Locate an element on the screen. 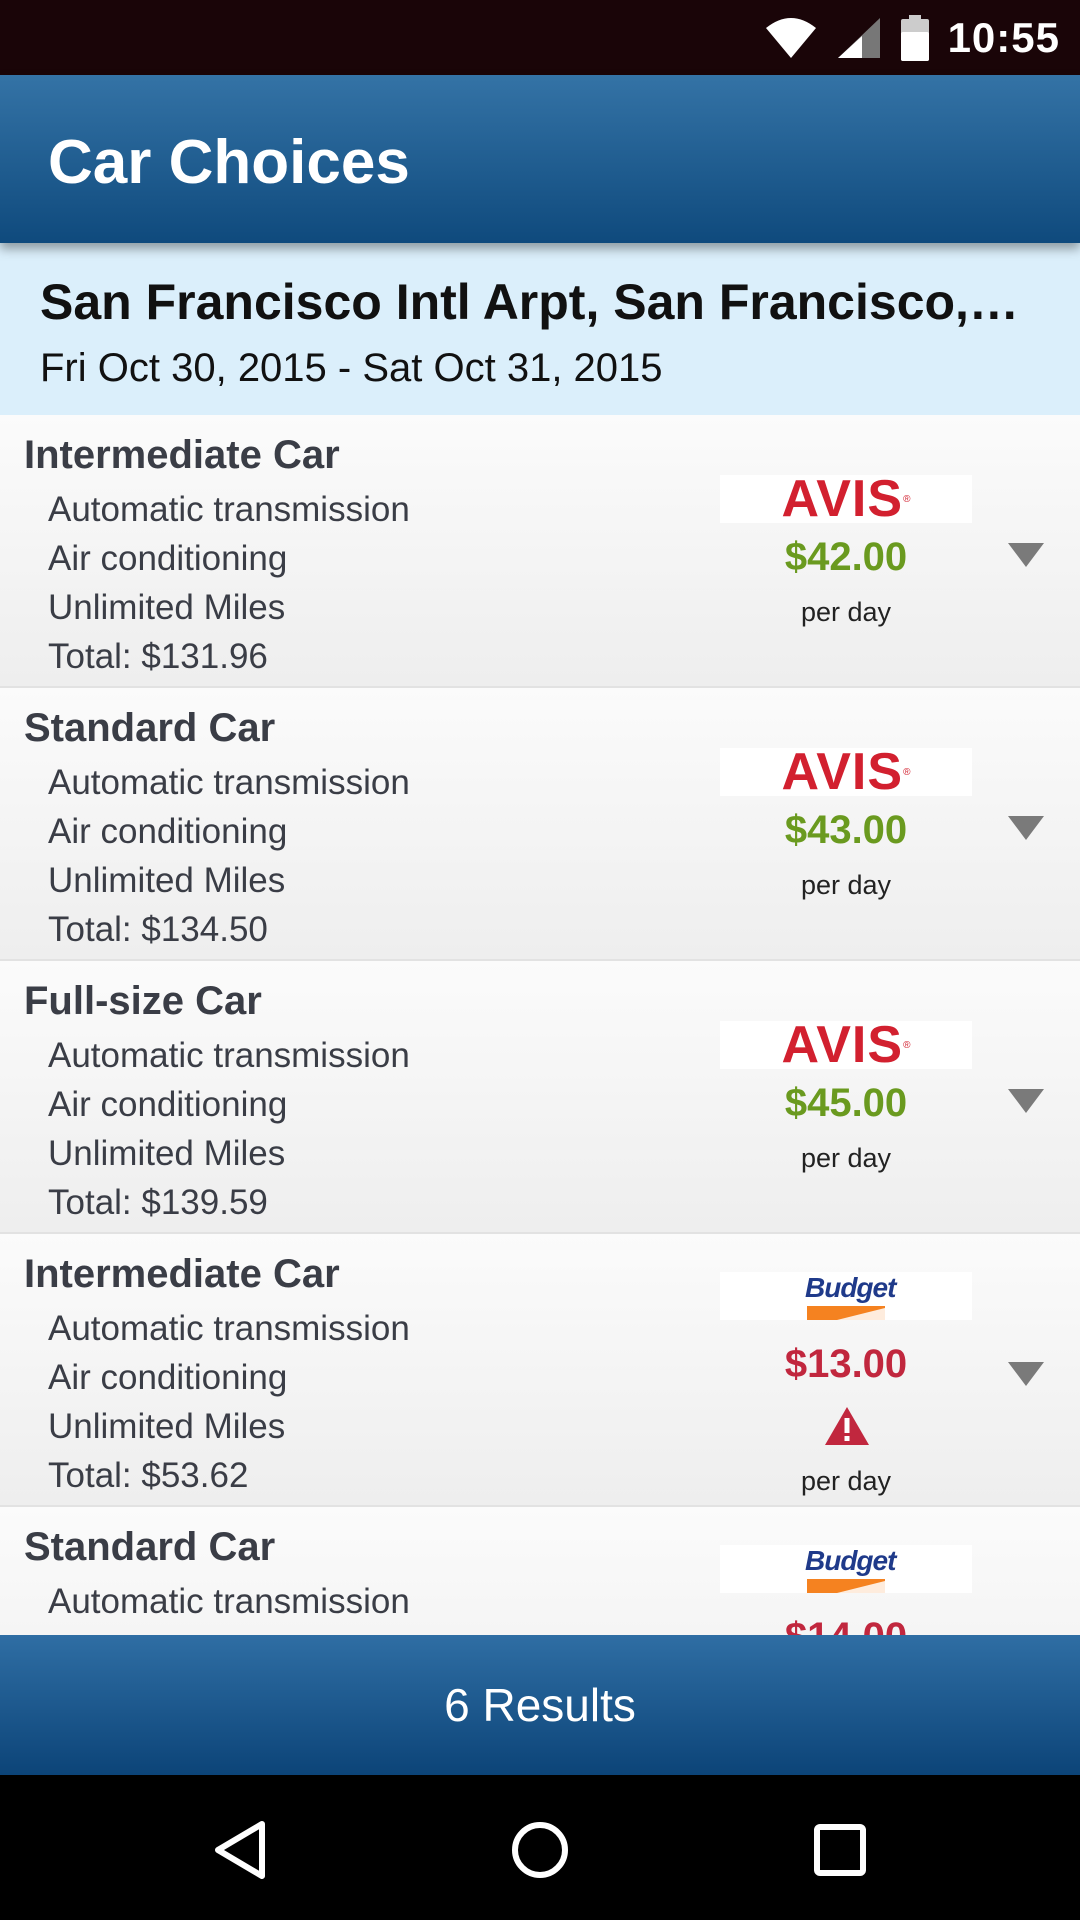 This screenshot has height=1920, width=1080. home-button is located at coordinates (540, 1850).